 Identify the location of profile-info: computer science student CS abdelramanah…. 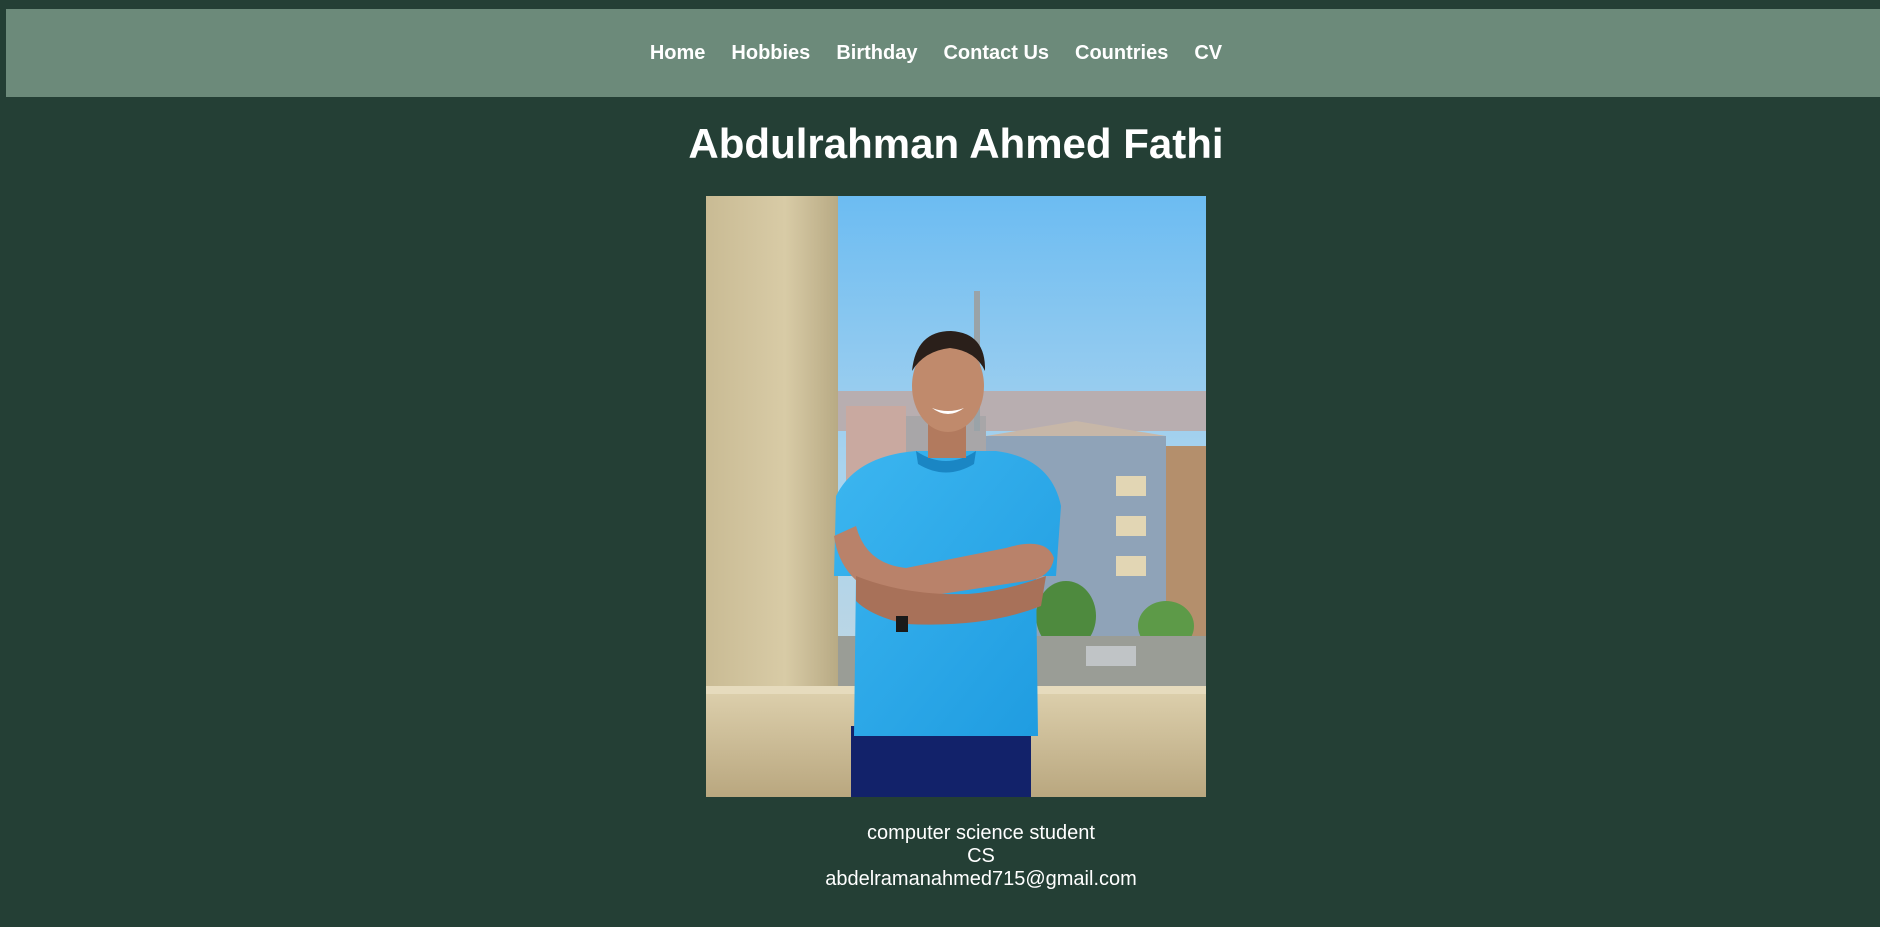
(940, 856).